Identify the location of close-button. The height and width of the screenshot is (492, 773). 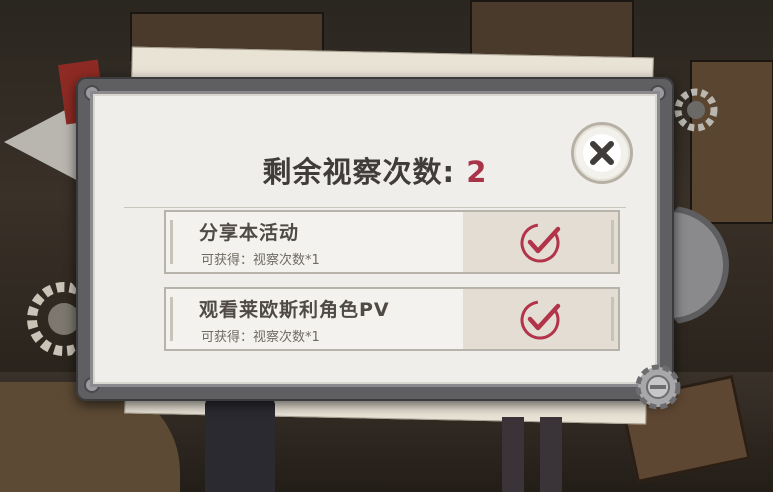
(602, 153).